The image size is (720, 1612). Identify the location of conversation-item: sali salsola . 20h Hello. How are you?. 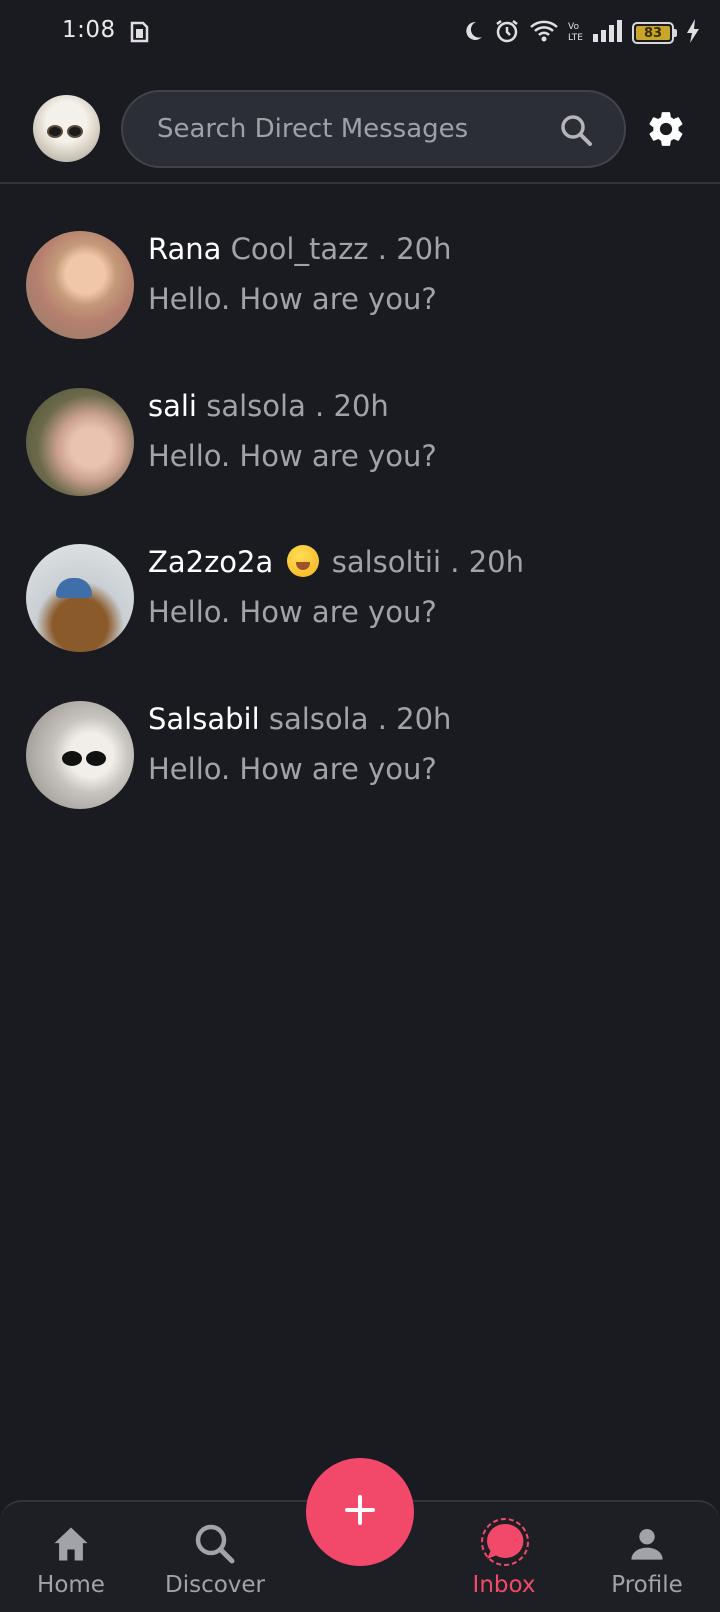
(360, 447).